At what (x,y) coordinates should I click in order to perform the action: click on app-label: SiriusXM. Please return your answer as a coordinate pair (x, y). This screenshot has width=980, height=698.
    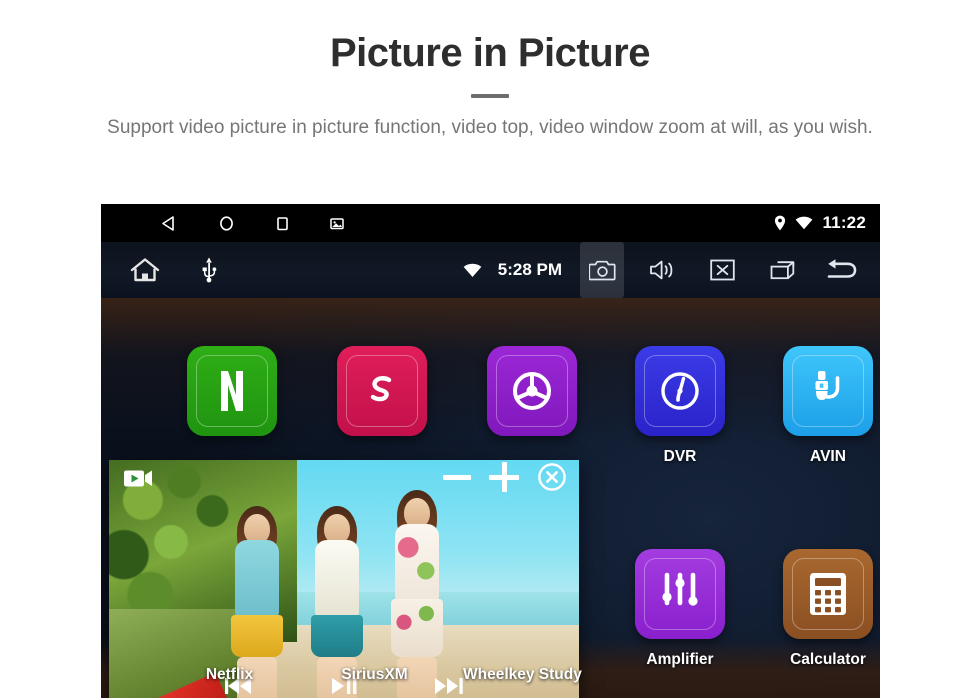
    Looking at the image, I should click on (374, 674).